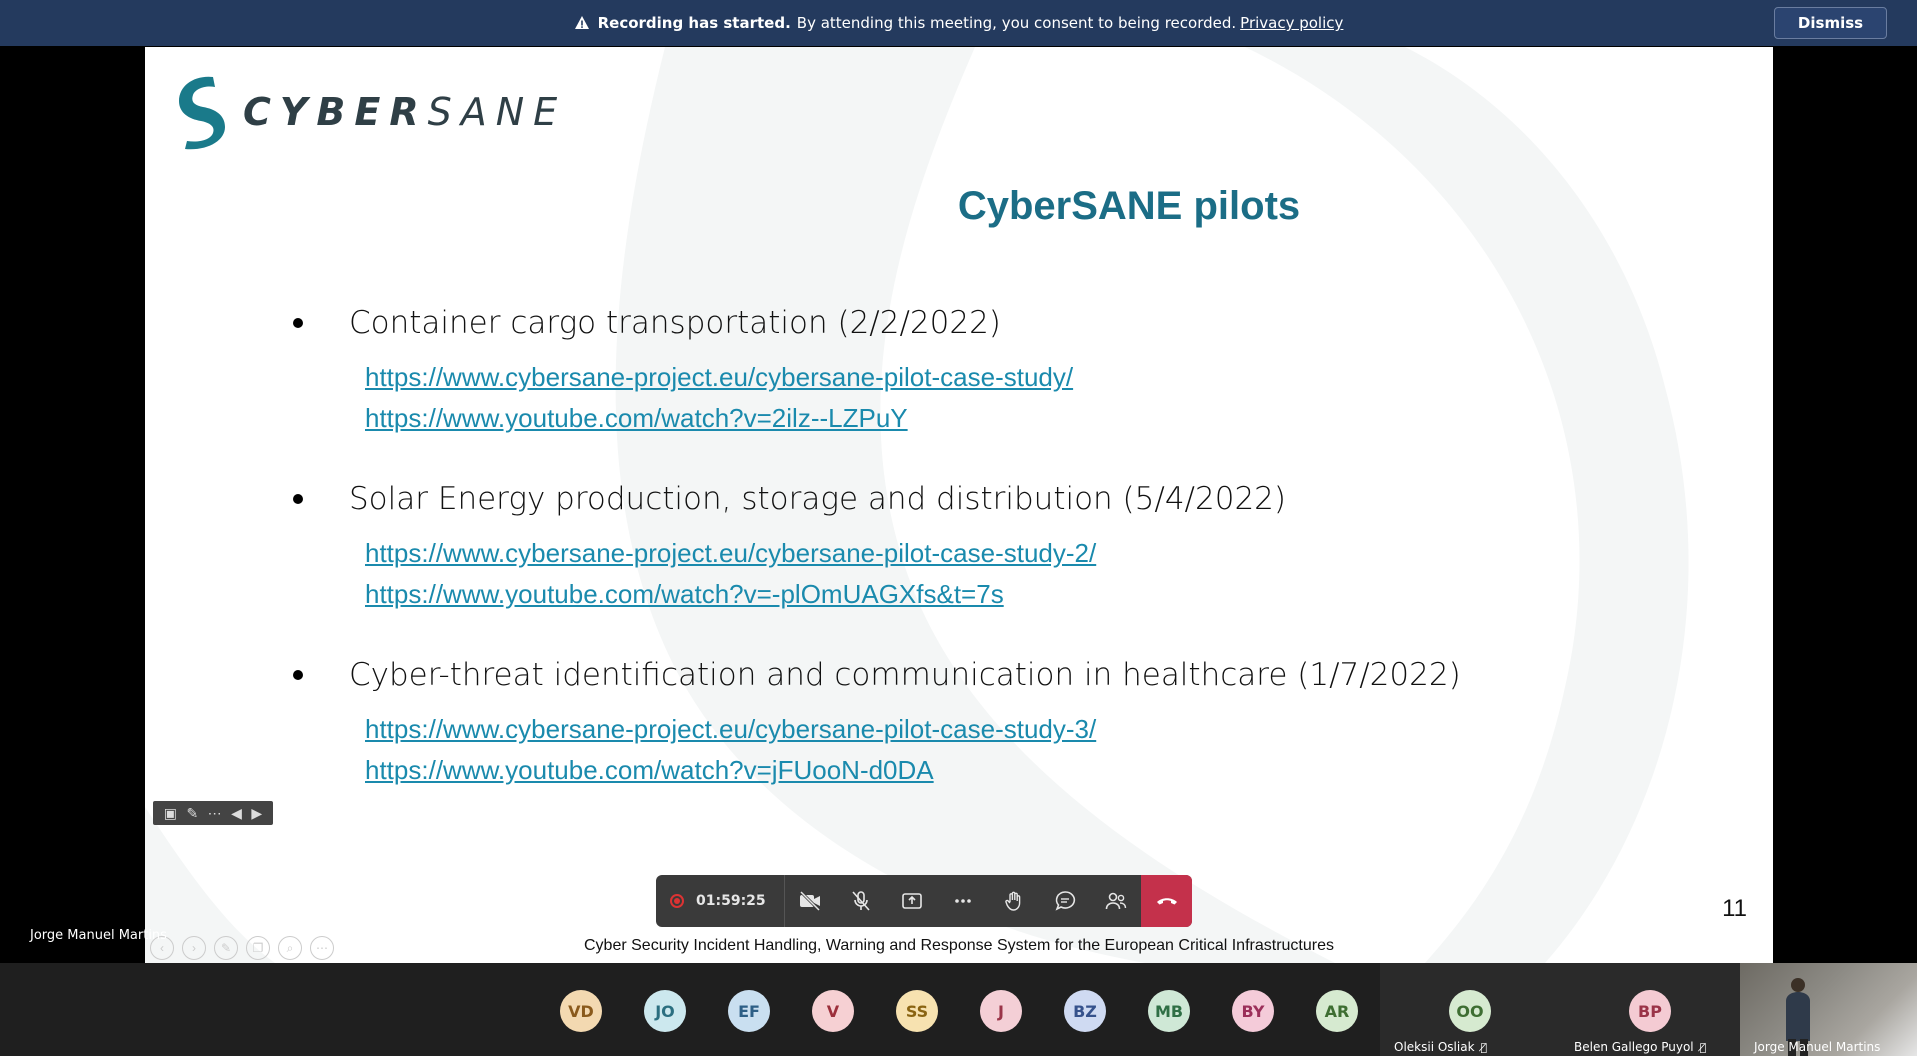 The image size is (1917, 1056). I want to click on participant-avatar: OO, so click(1470, 1011).